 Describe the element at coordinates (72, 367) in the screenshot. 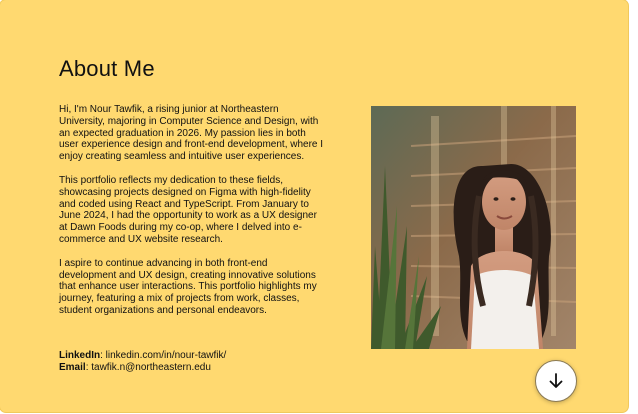

I see `email-label: Email` at that location.